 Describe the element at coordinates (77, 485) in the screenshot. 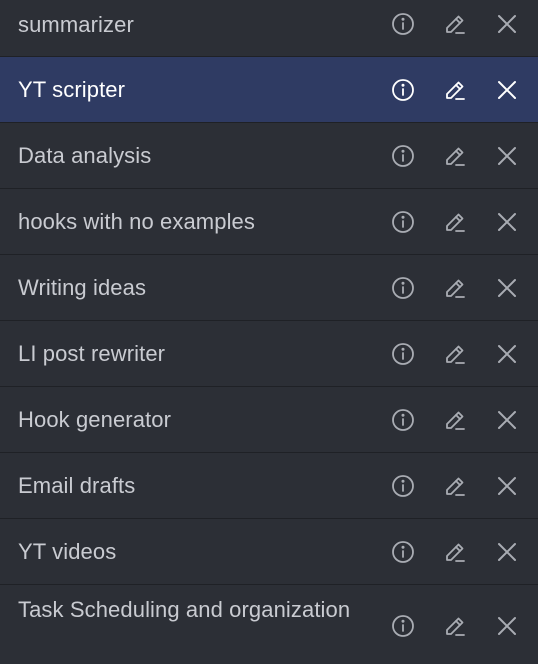

I see `list-item-label: Email drafts` at that location.